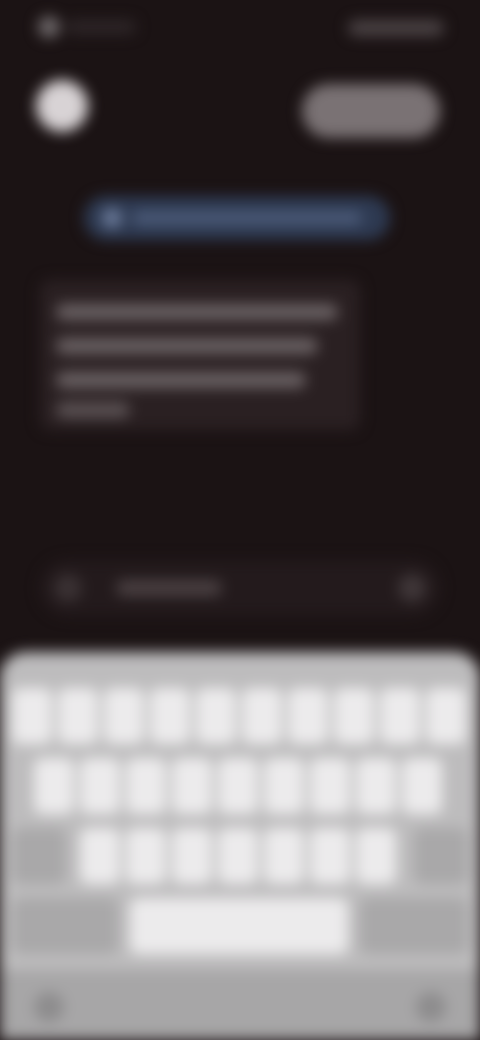  What do you see at coordinates (330, 786) in the screenshot?
I see `key: j` at bounding box center [330, 786].